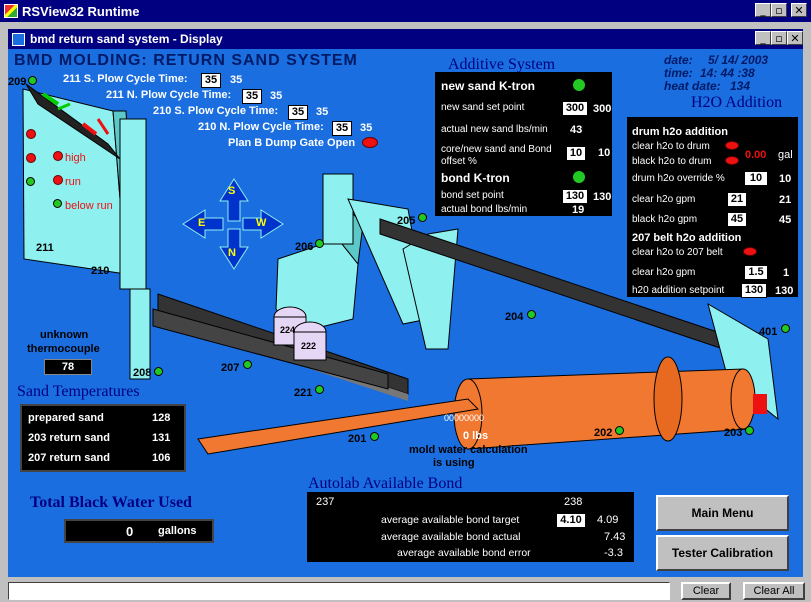 The image size is (811, 602). What do you see at coordinates (450, 520) in the screenshot?
I see `bond-target-label: average available bond target` at bounding box center [450, 520].